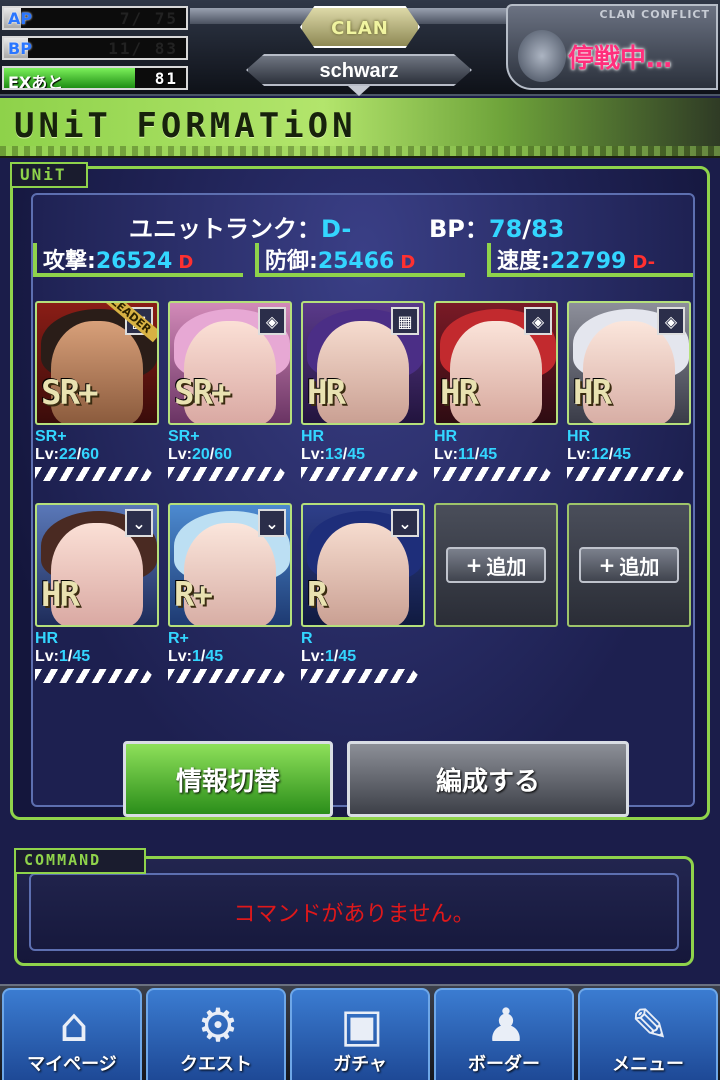 This screenshot has height=1080, width=720. Describe the element at coordinates (548, 229) in the screenshot. I see `unit-bp-max: 83` at that location.